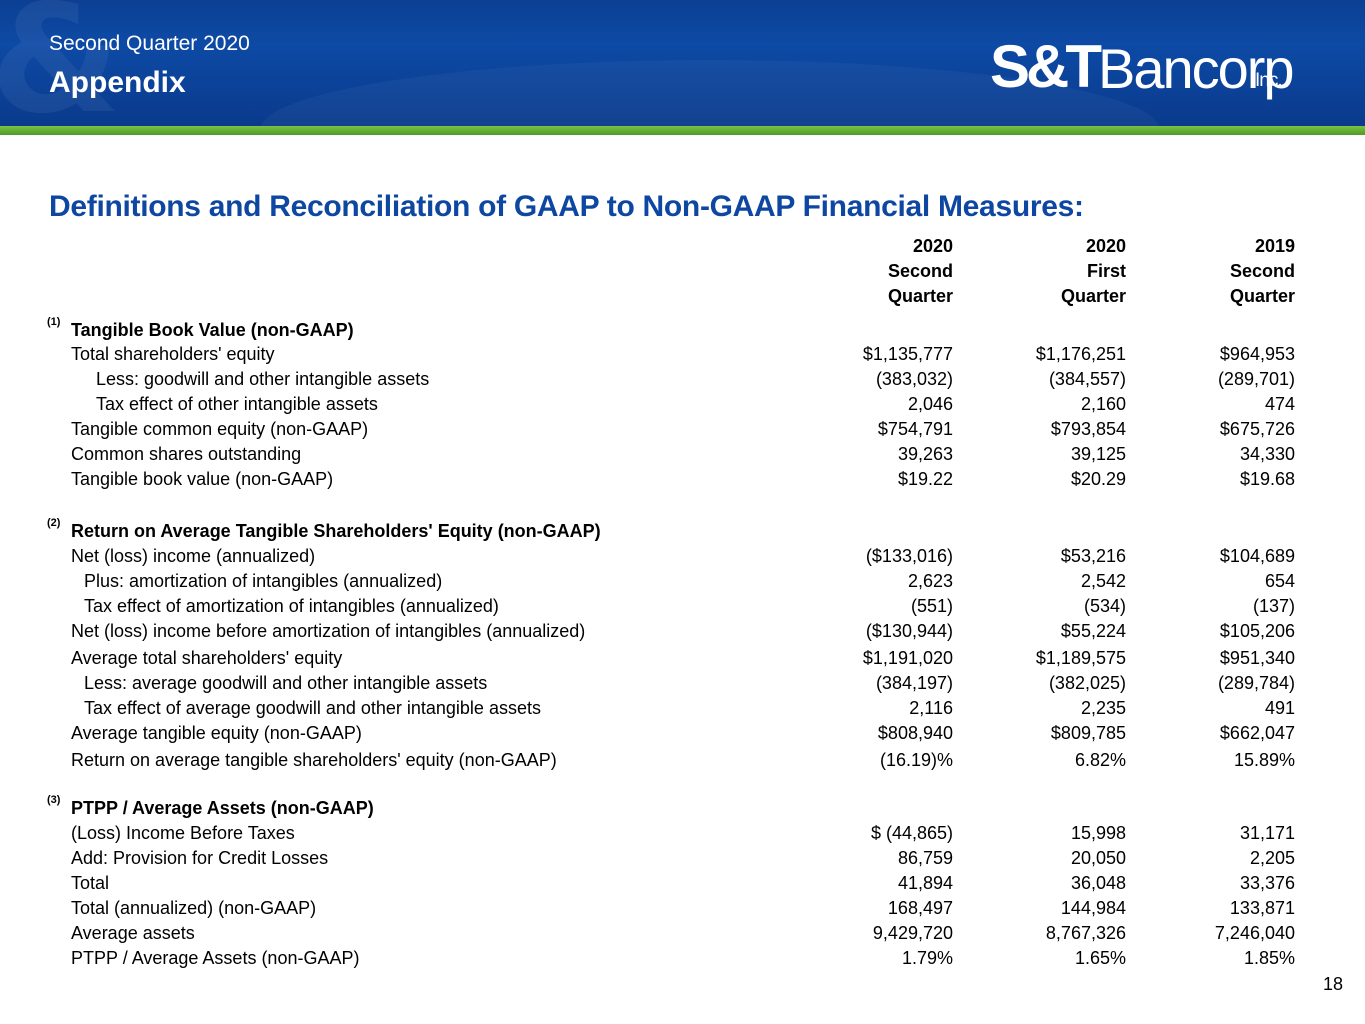  Describe the element at coordinates (682, 130) in the screenshot. I see `header-accent-bar` at that location.